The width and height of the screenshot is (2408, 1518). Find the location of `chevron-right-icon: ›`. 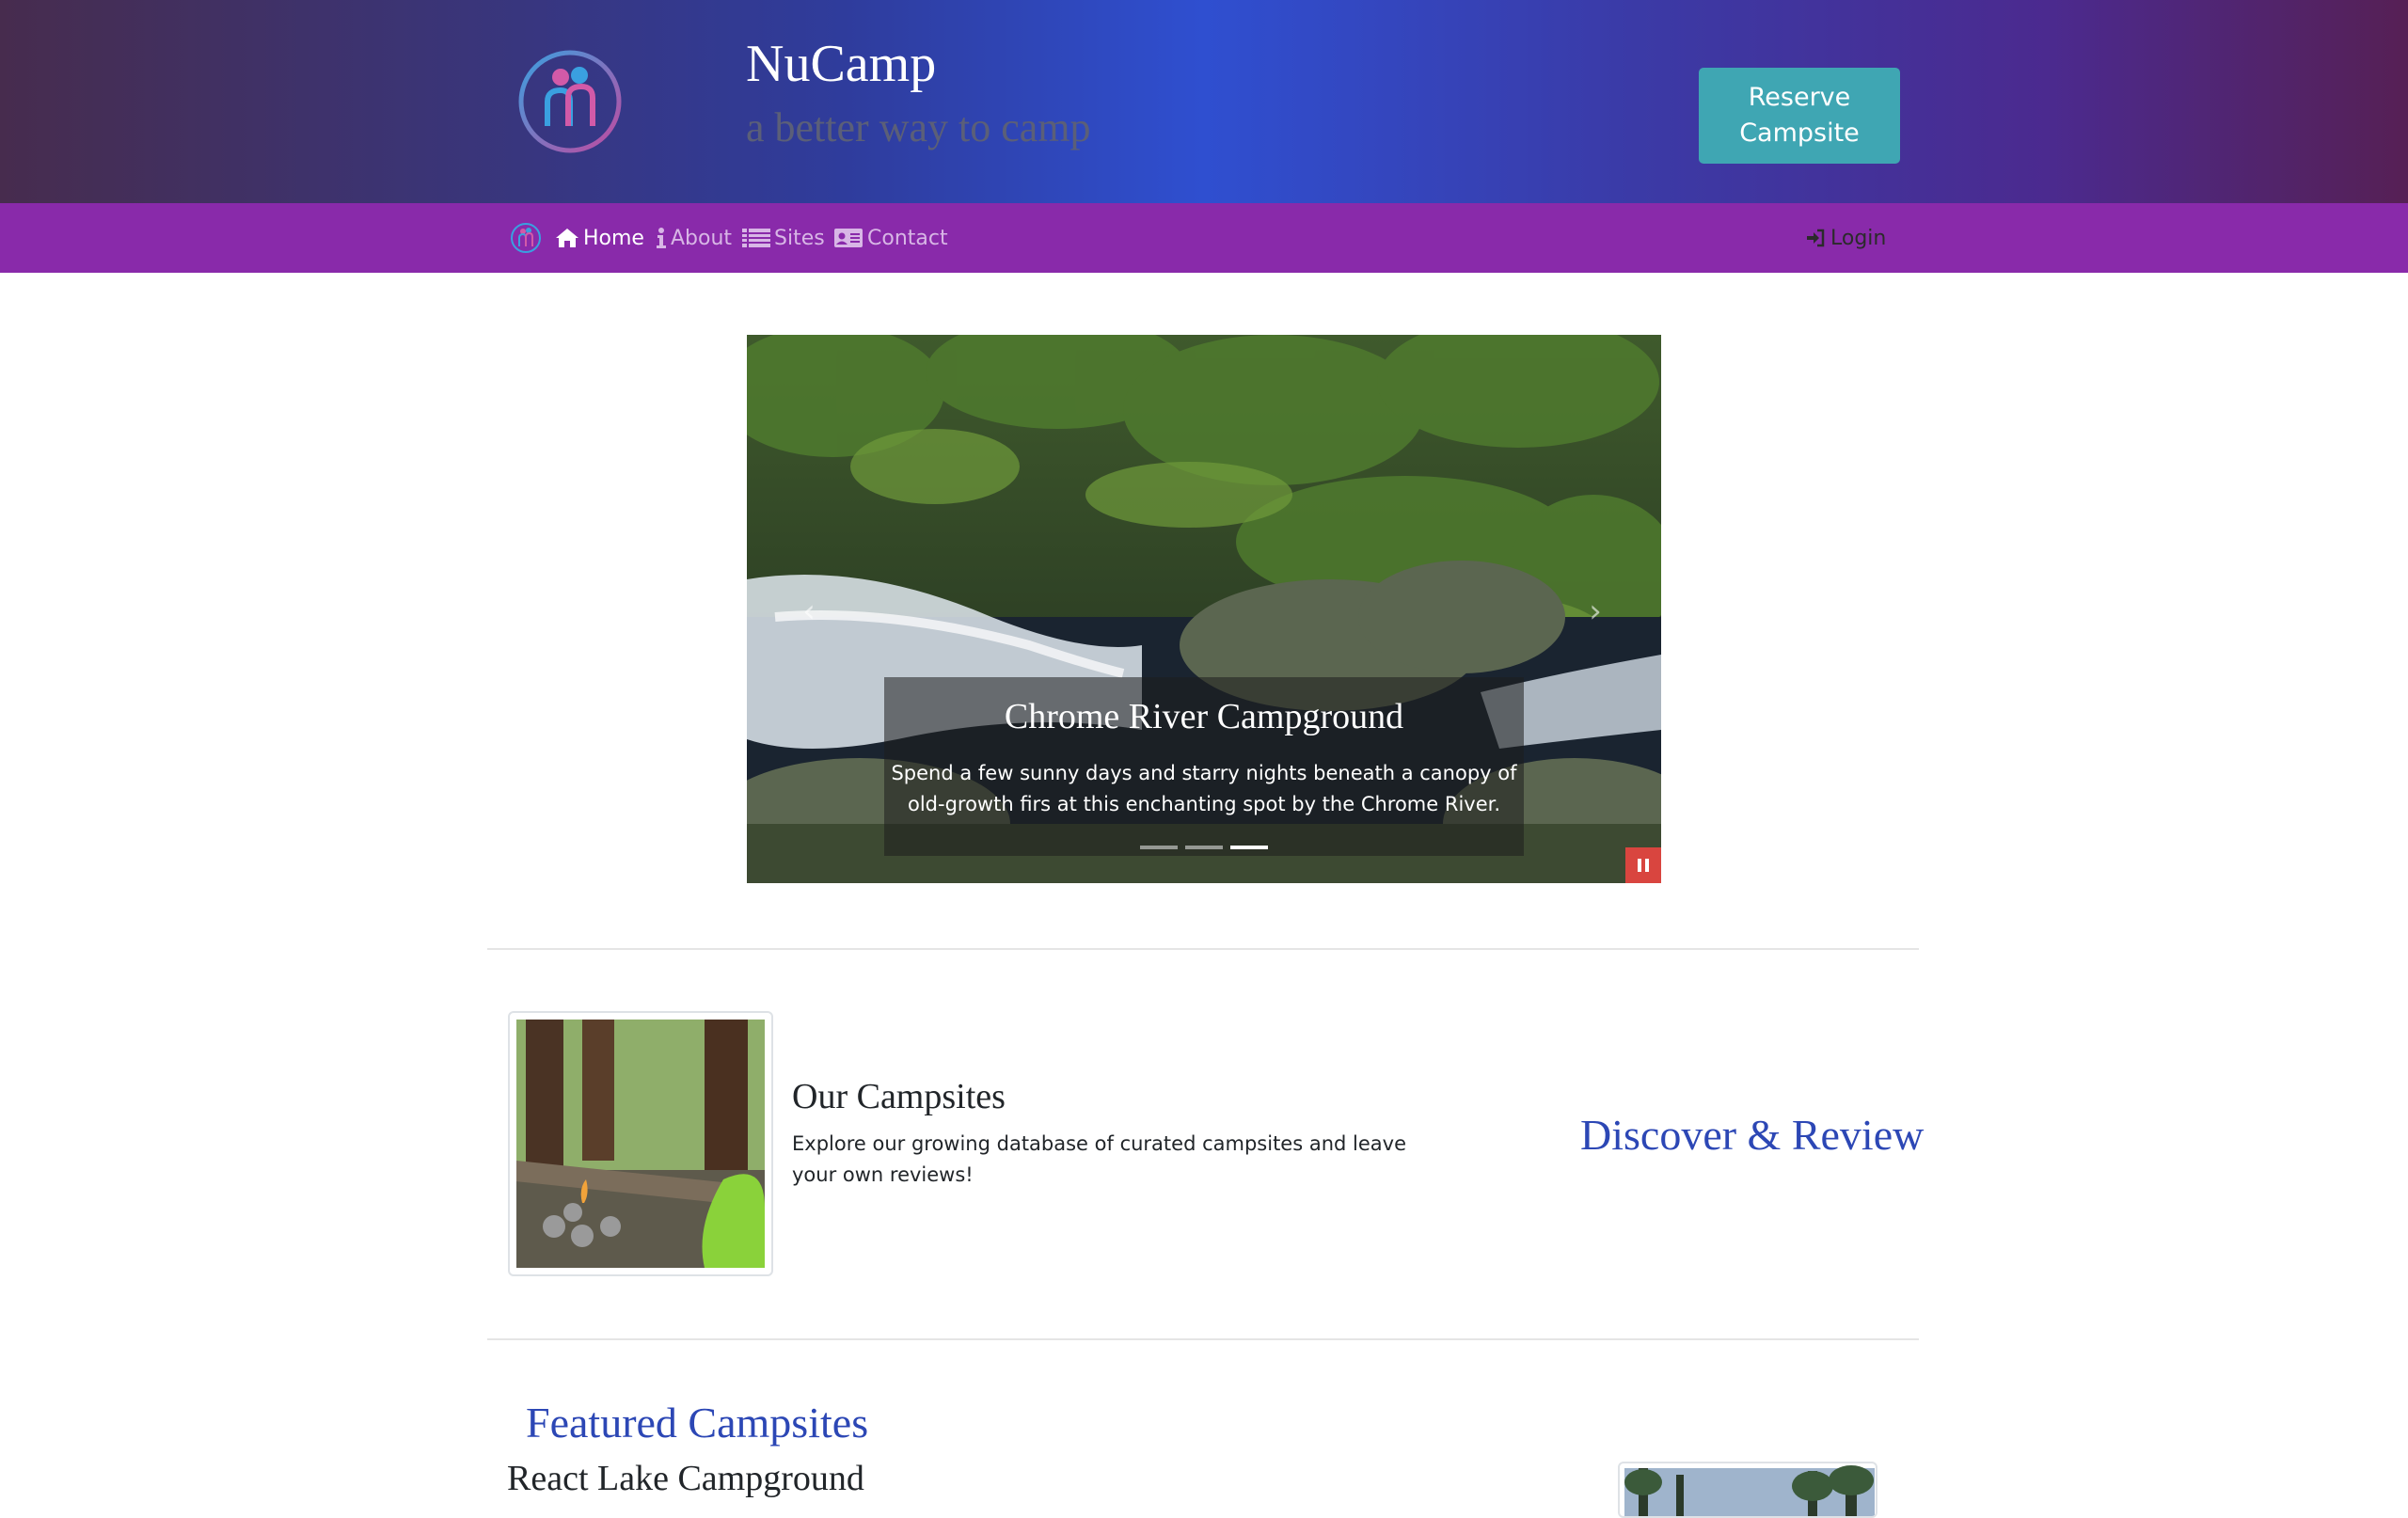

chevron-right-icon: › is located at coordinates (1596, 612).